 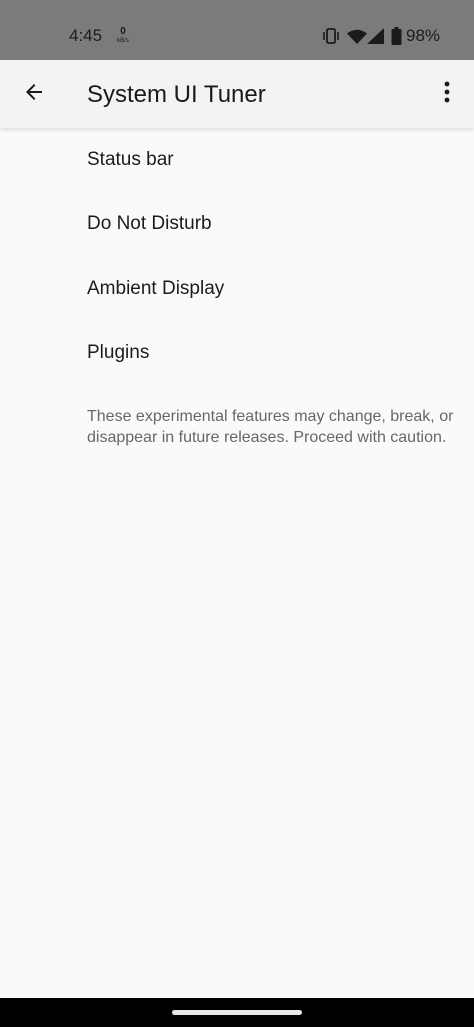 What do you see at coordinates (237, 353) in the screenshot?
I see `menu-item-plugins: Plugins` at bounding box center [237, 353].